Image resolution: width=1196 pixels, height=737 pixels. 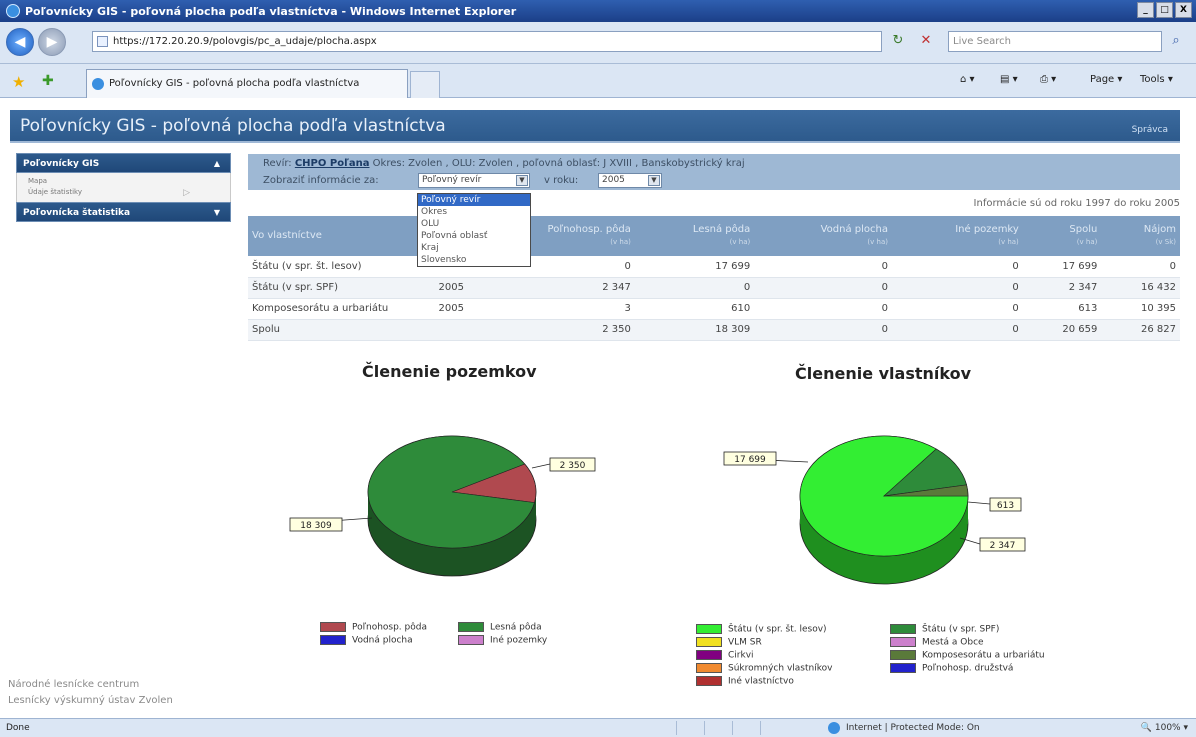 What do you see at coordinates (926, 41) in the screenshot?
I see `stop-icon: ✕` at bounding box center [926, 41].